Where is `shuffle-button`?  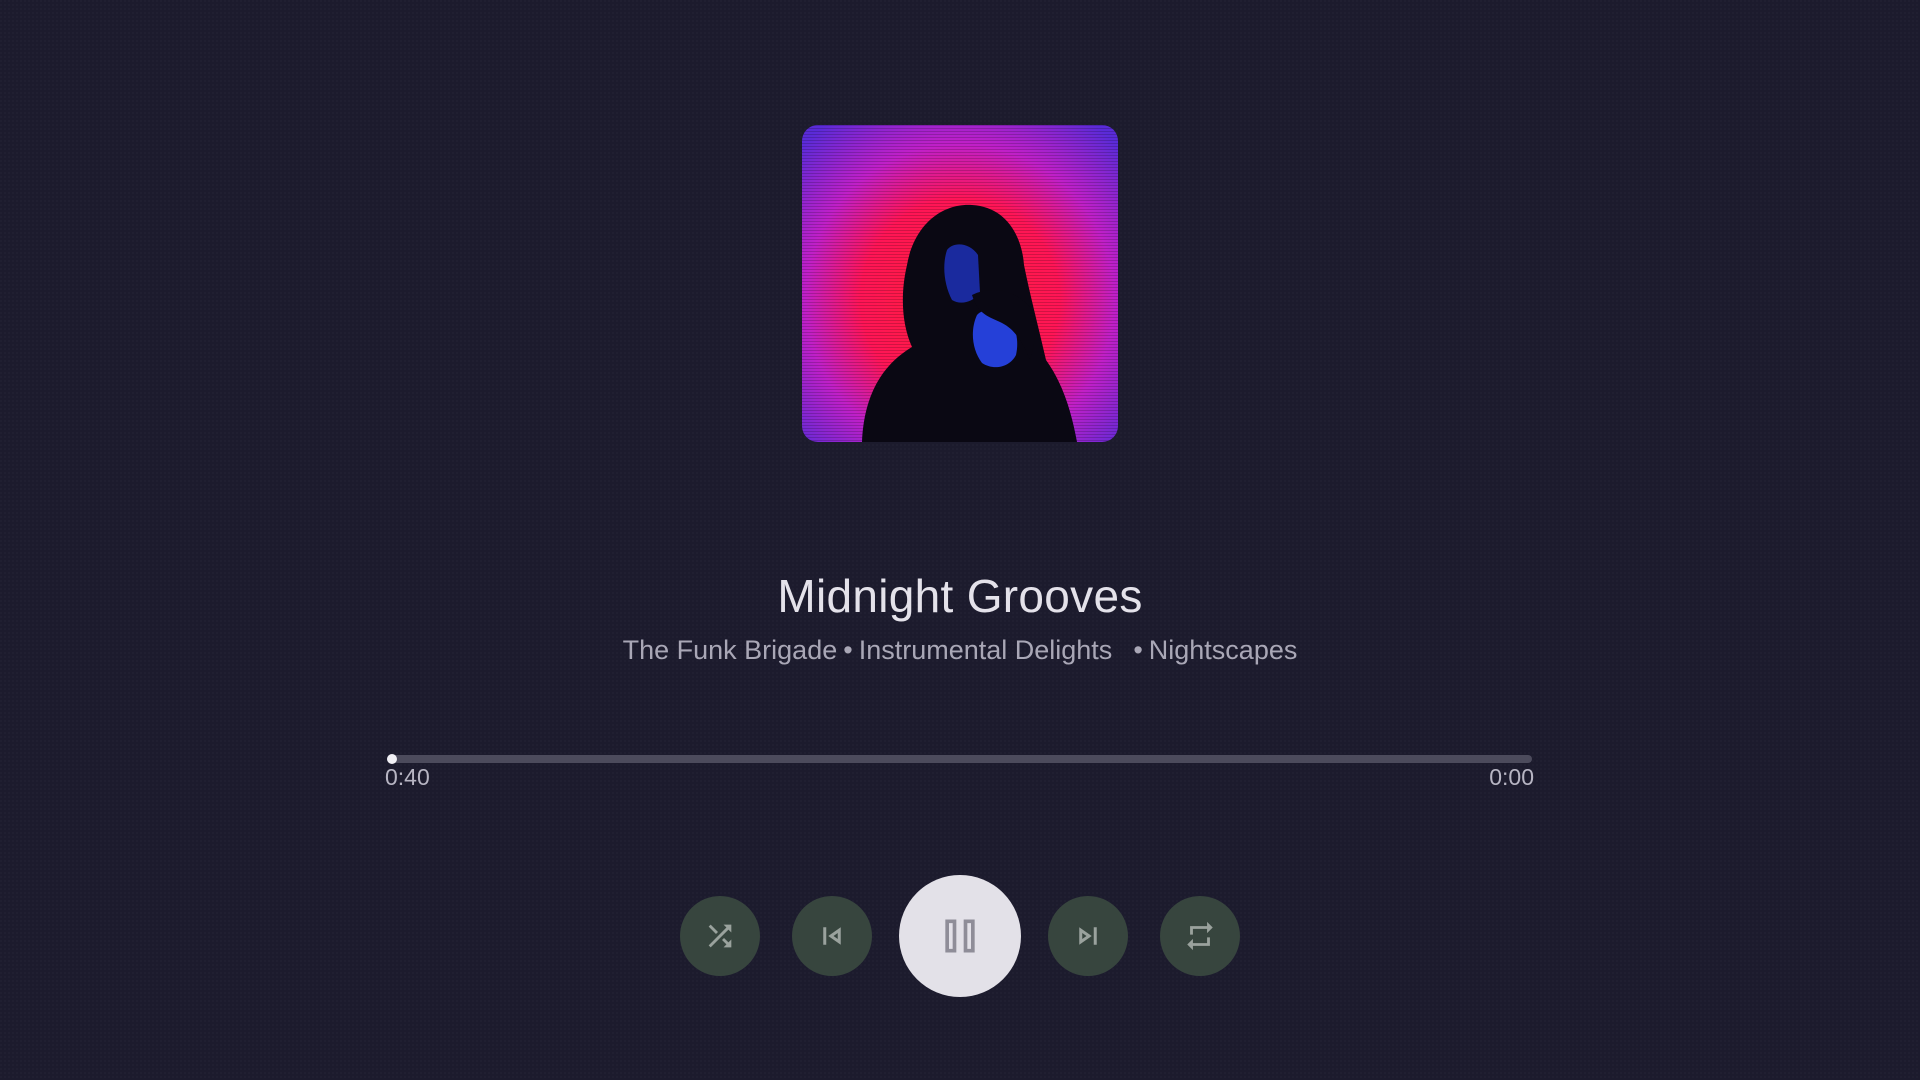 shuffle-button is located at coordinates (720, 936).